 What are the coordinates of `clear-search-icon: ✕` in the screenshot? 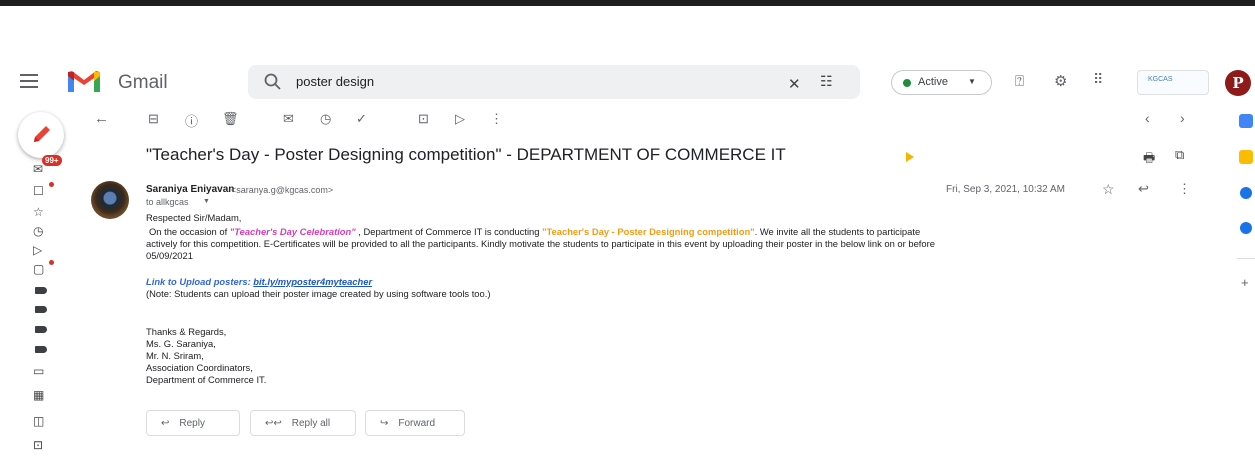 It's located at (794, 84).